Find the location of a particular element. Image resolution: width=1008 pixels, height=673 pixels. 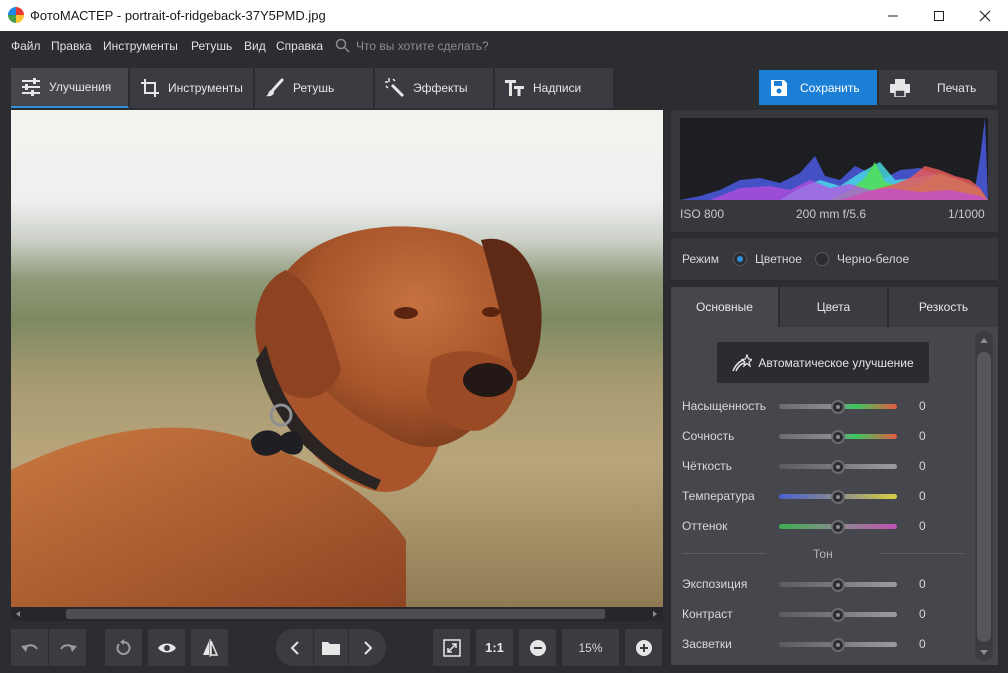

menu-help: Справка is located at coordinates (299, 46).